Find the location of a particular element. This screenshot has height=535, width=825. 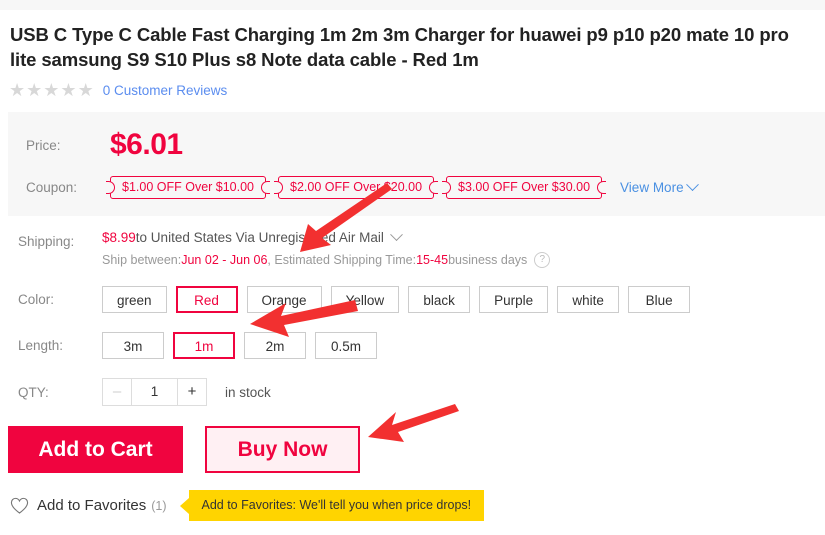

customer-reviews-link: 0 Customer Reviews is located at coordinates (165, 90).